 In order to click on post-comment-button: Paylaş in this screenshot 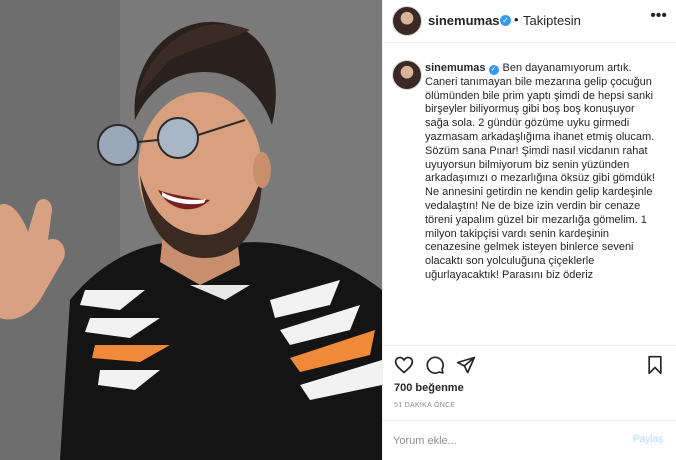, I will do `click(648, 439)`.